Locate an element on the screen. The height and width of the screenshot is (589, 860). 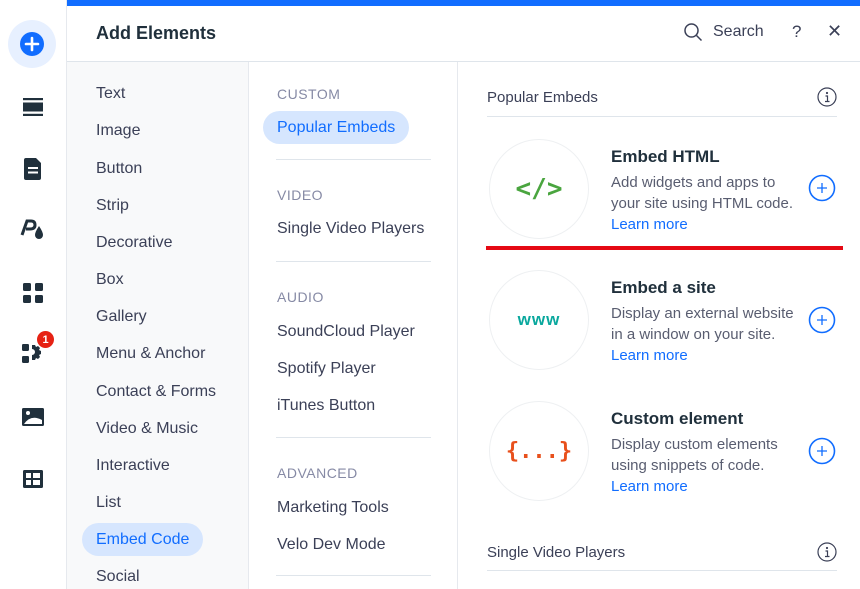
sections-icon is located at coordinates (33, 107).